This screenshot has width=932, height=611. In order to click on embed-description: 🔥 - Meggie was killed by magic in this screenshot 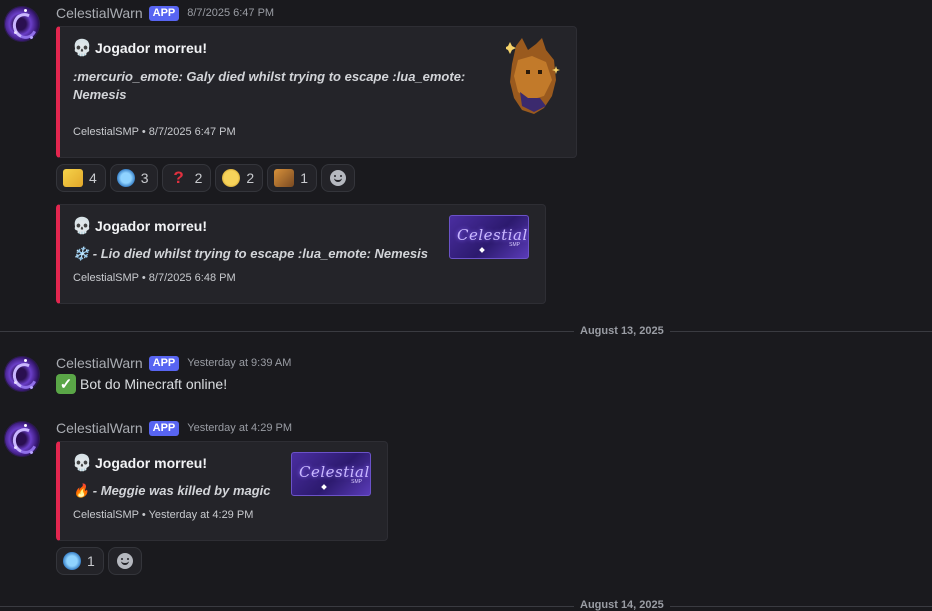, I will do `click(172, 490)`.